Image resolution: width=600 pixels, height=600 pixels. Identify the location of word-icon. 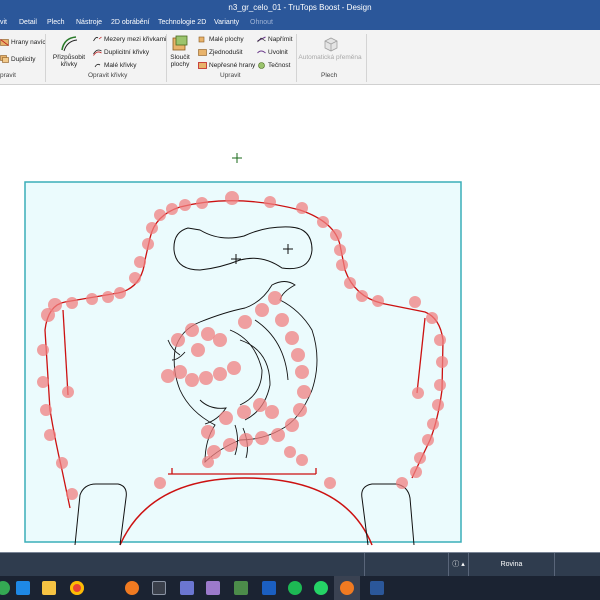
(377, 588).